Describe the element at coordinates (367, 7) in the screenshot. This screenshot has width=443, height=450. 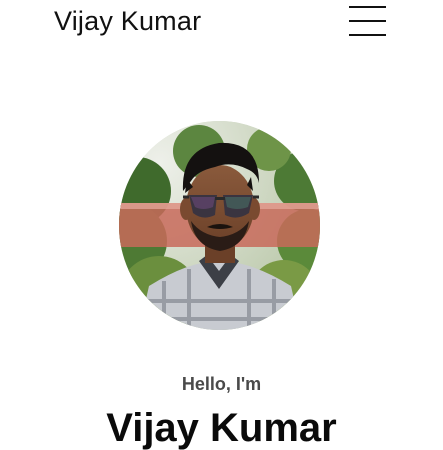
I see `menu-line-top` at that location.